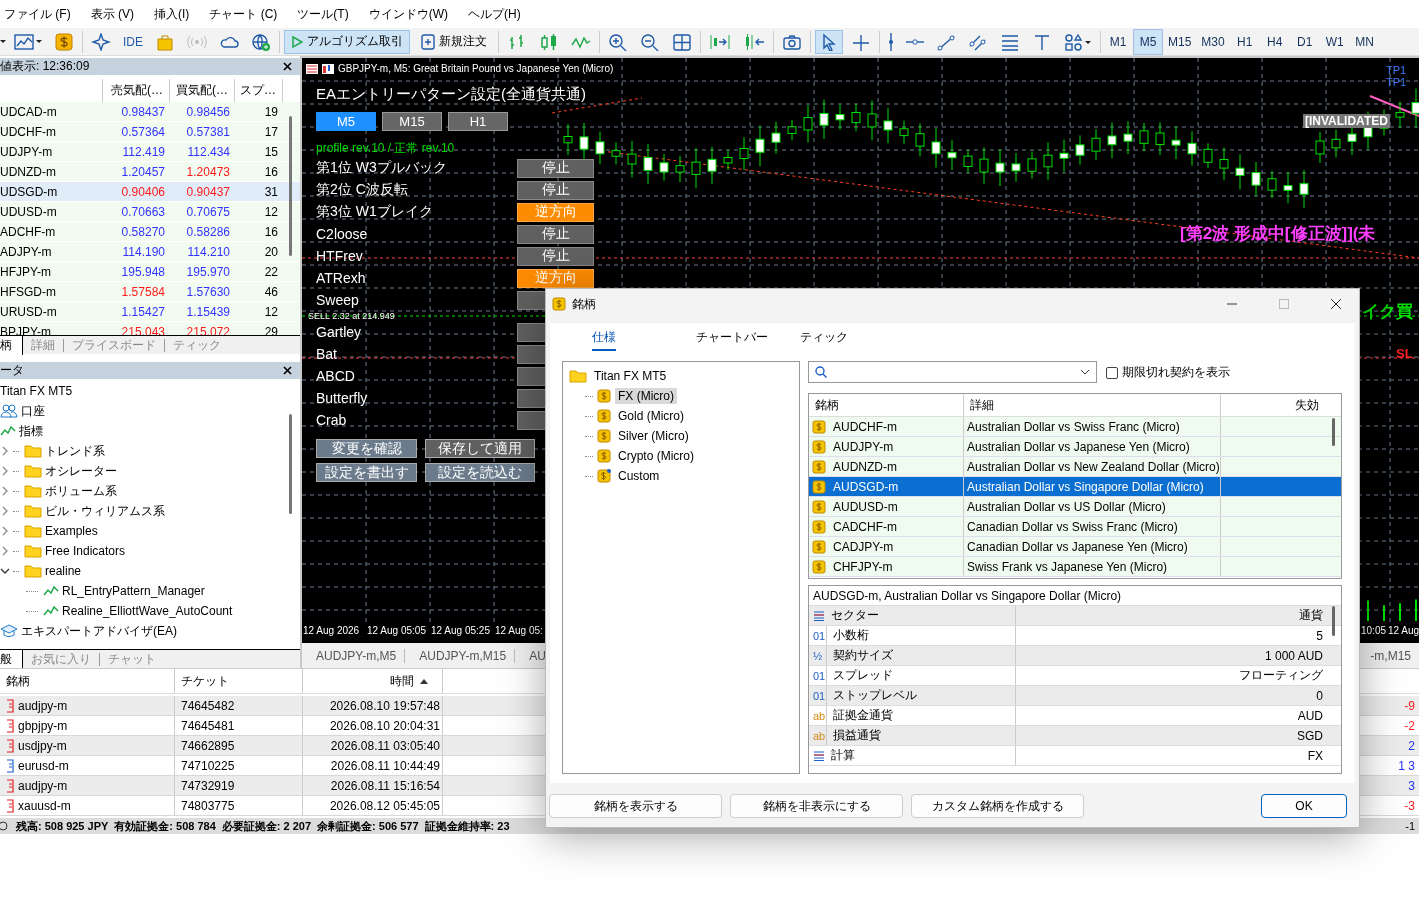  Describe the element at coordinates (1274, 405) in the screenshot. I see `column-header: 失効` at that location.